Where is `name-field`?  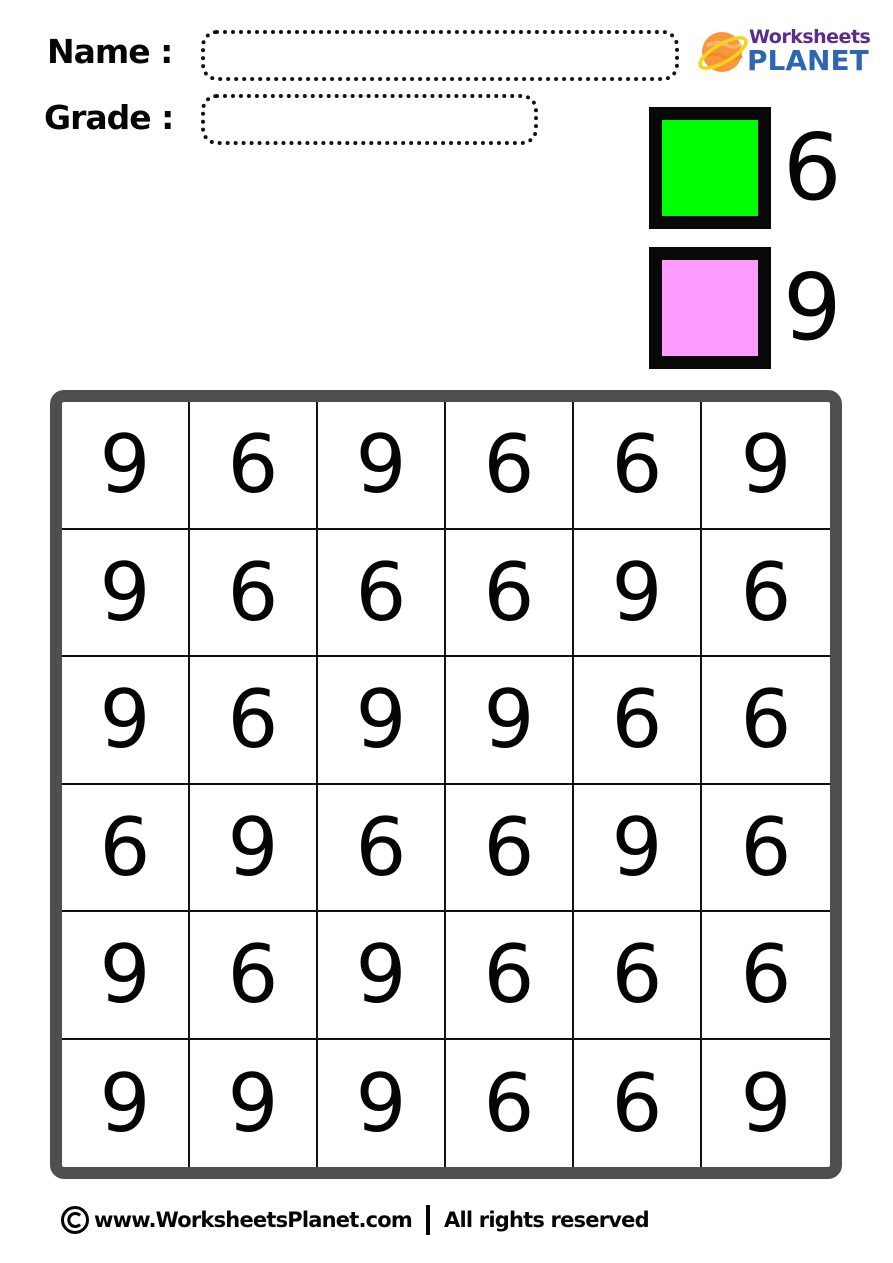 name-field is located at coordinates (440, 55).